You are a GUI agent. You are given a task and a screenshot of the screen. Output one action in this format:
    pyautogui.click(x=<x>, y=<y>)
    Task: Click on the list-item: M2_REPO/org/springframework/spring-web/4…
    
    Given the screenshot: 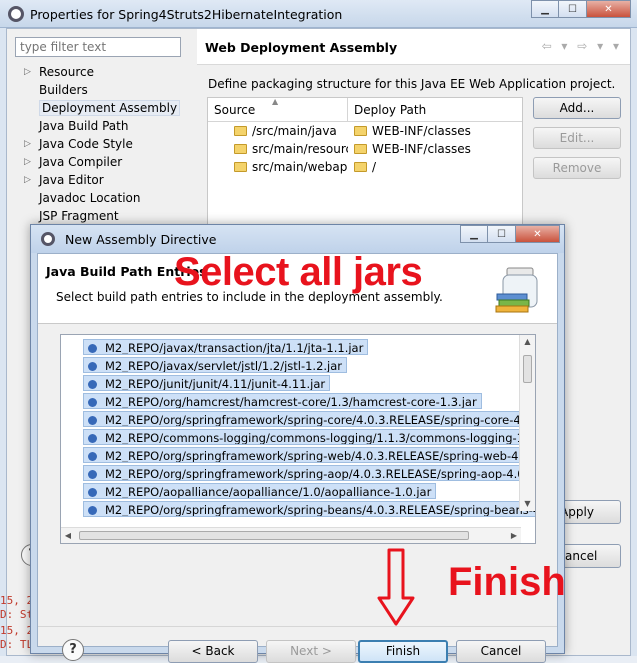 What is the action you would take?
    pyautogui.click(x=298, y=455)
    